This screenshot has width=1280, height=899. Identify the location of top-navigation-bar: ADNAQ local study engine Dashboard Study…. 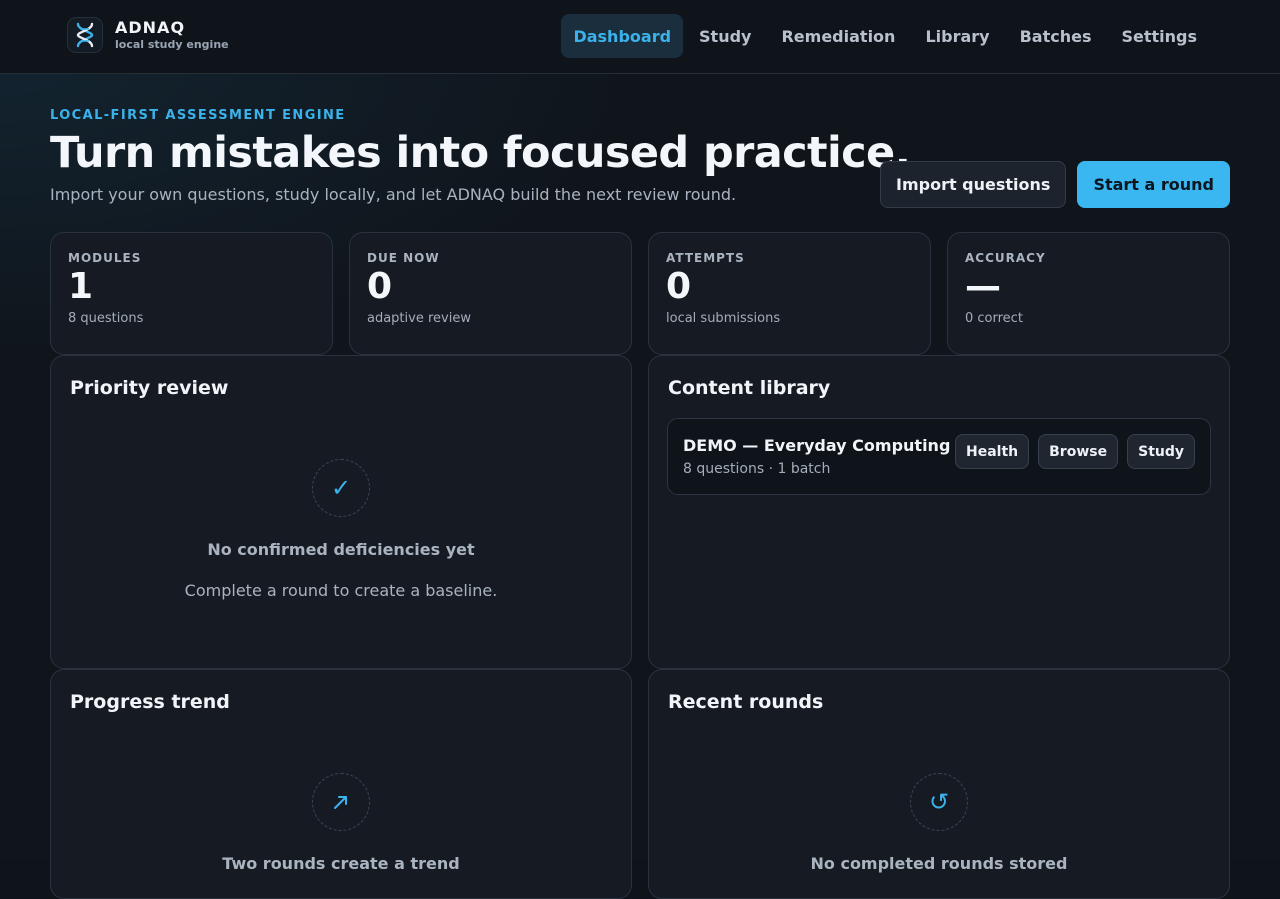
(640, 37).